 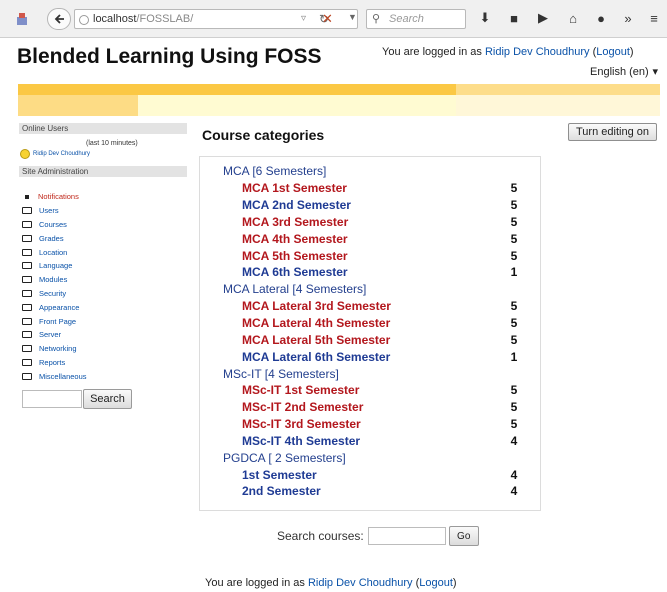 What do you see at coordinates (54, 376) in the screenshot?
I see `admin-item-miscellaneous: Miscellaneous` at bounding box center [54, 376].